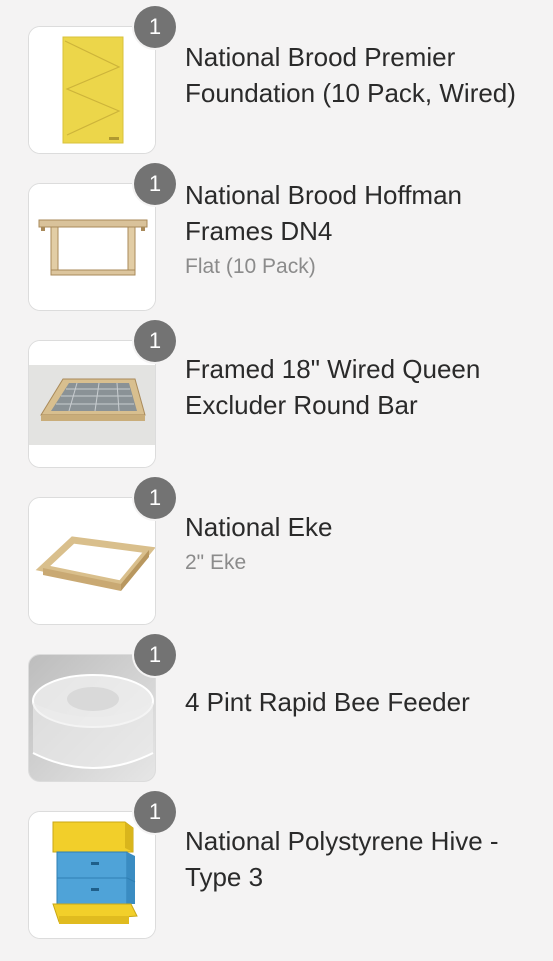  I want to click on queen-excluder-image, so click(92, 404).